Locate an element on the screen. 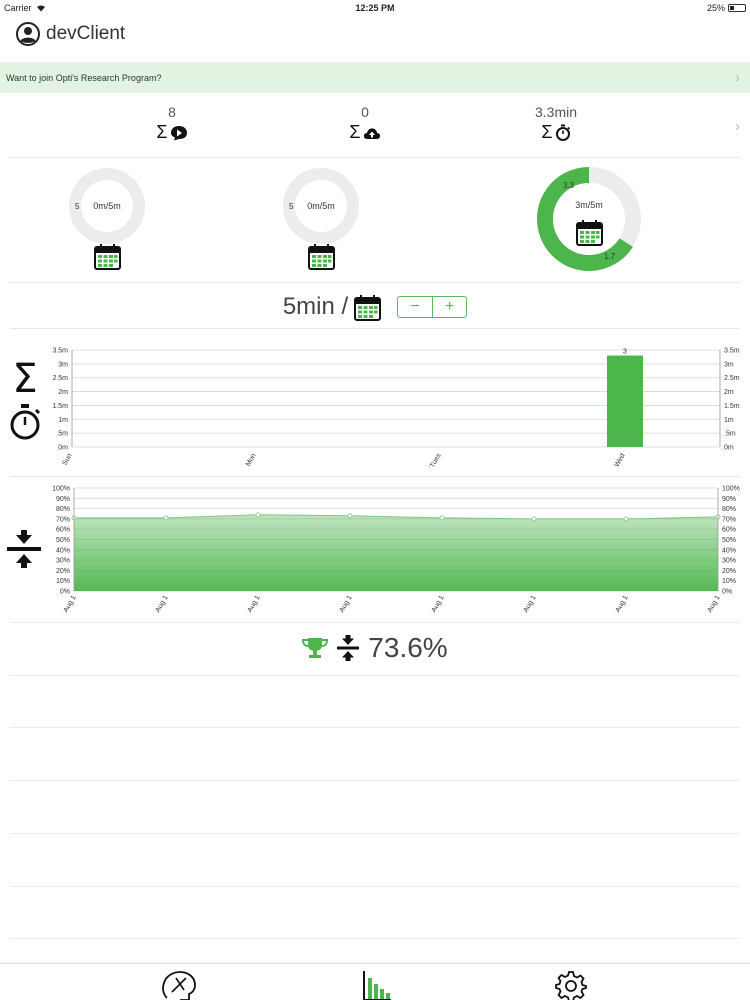 The width and height of the screenshot is (750, 1000). tab-bar is located at coordinates (375, 981).